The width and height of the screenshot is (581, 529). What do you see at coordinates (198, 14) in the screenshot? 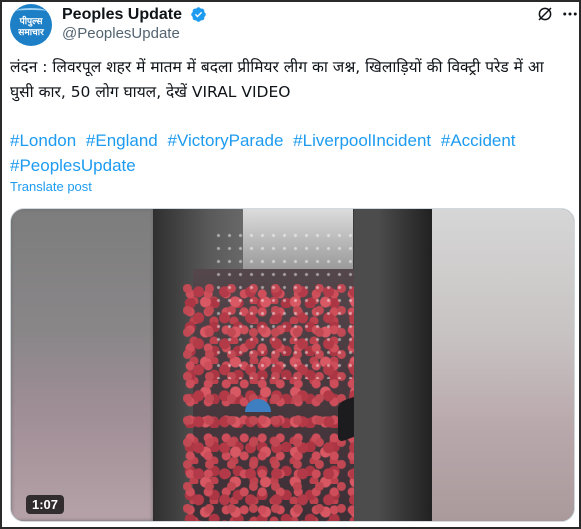
I see `verified-badge-icon` at bounding box center [198, 14].